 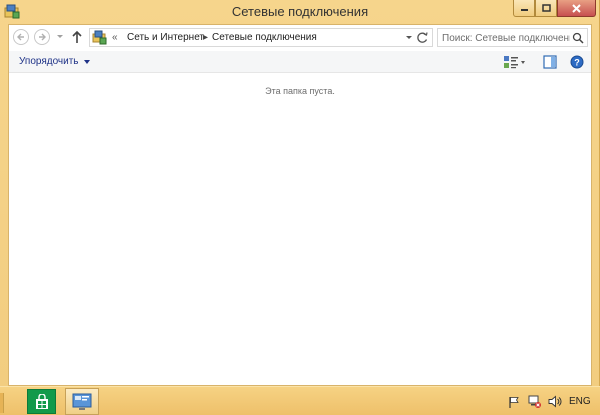 I want to click on organize-label: Упорядочить, so click(x=49, y=61).